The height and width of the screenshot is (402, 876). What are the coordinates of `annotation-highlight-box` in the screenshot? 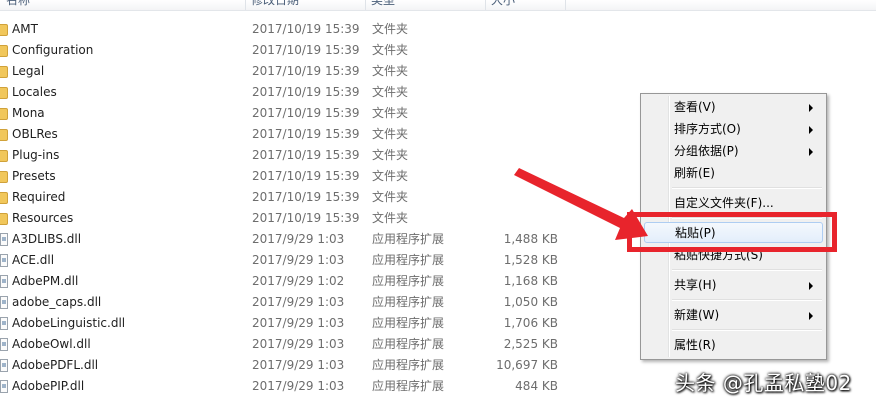 It's located at (732, 232).